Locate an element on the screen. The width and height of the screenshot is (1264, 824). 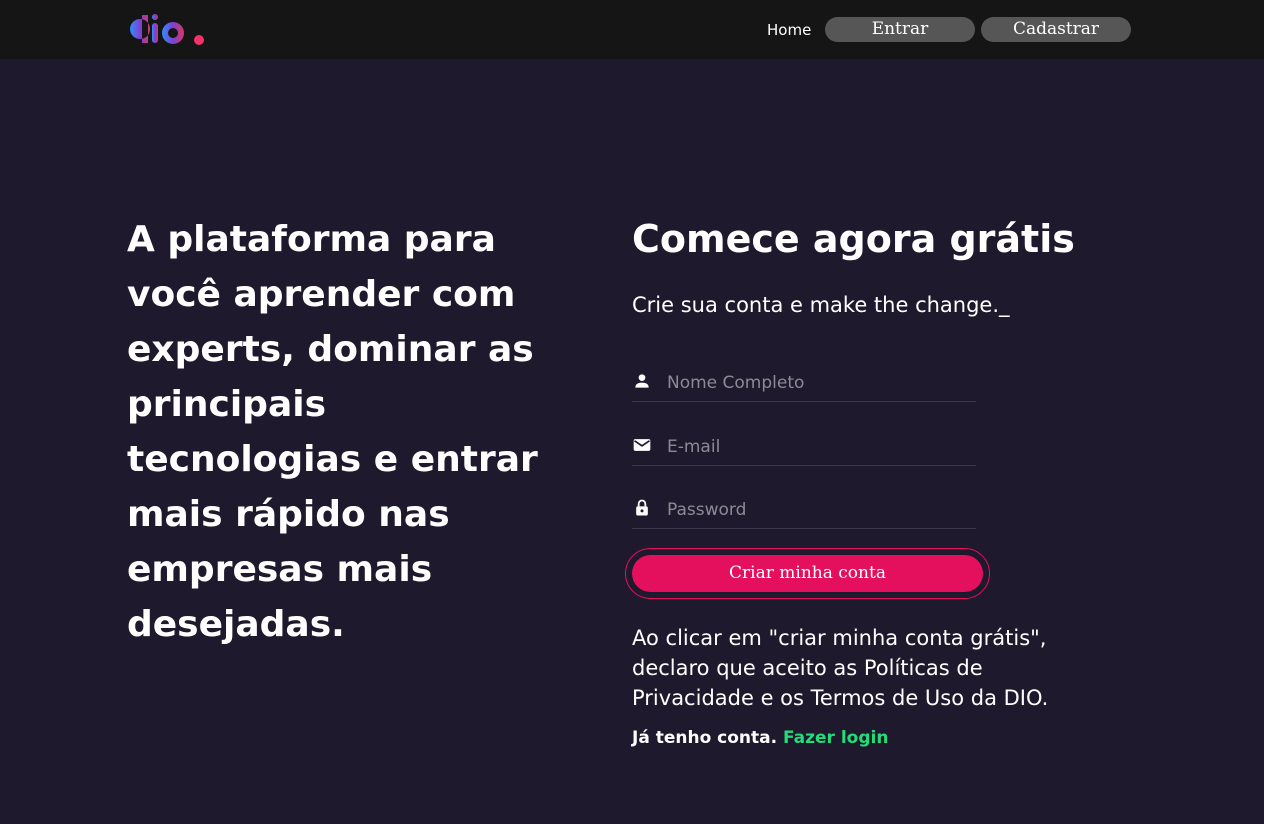
have-account-text: Já tenho conta. is located at coordinates (705, 738).